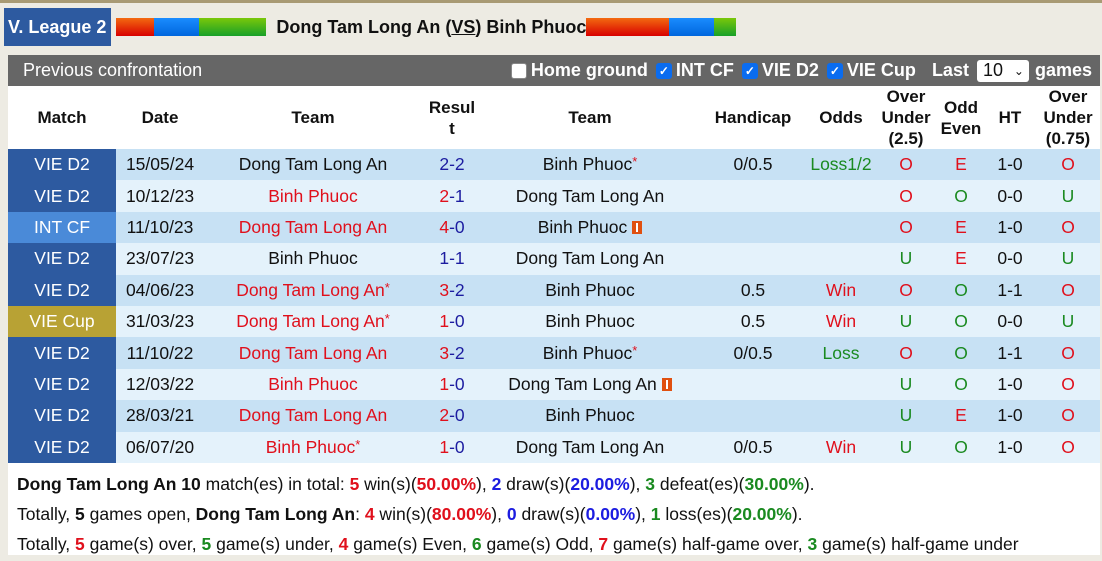 Image resolution: width=1102 pixels, height=561 pixels. Describe the element at coordinates (109, 483) in the screenshot. I see `summary-segment: Dong Tam Long An 10` at that location.